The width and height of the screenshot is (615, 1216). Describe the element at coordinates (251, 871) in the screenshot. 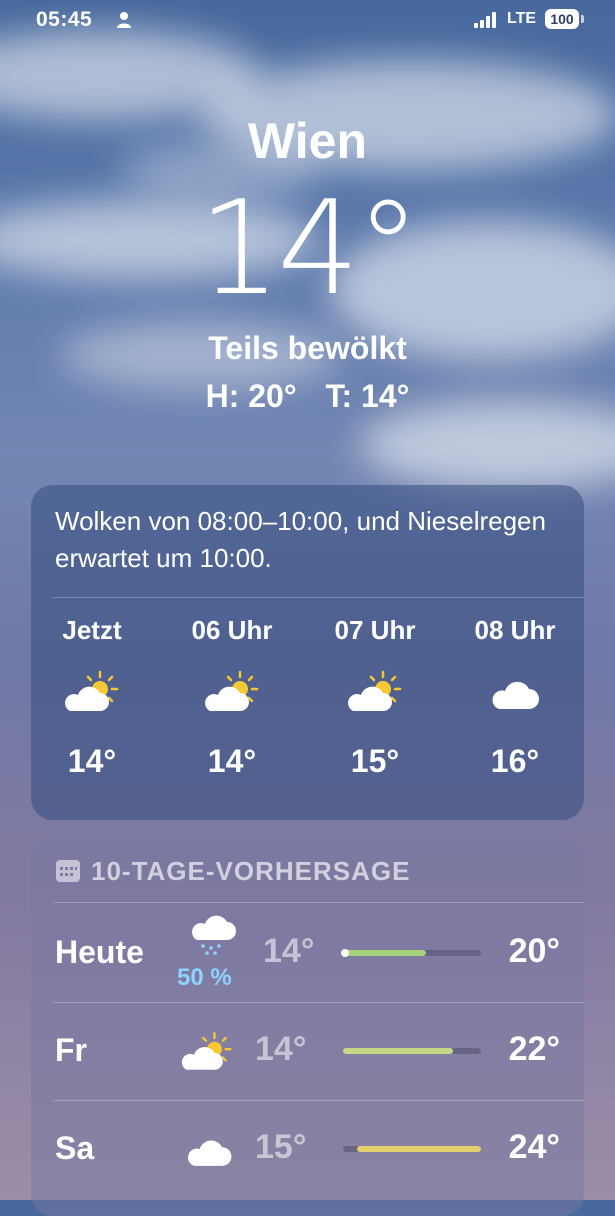

I see `forecast-header-label: 10-TAGE-VORHERSAGE` at that location.